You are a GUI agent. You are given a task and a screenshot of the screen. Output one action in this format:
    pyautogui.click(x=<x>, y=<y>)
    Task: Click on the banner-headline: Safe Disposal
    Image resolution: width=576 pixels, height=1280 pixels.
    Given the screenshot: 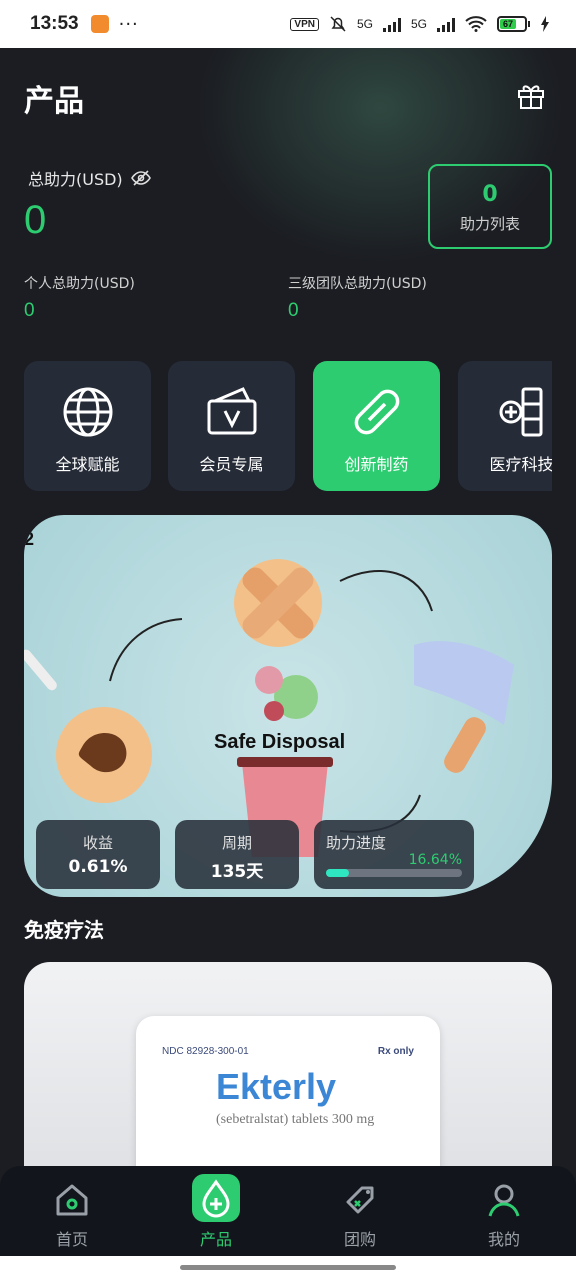 What is the action you would take?
    pyautogui.click(x=280, y=742)
    